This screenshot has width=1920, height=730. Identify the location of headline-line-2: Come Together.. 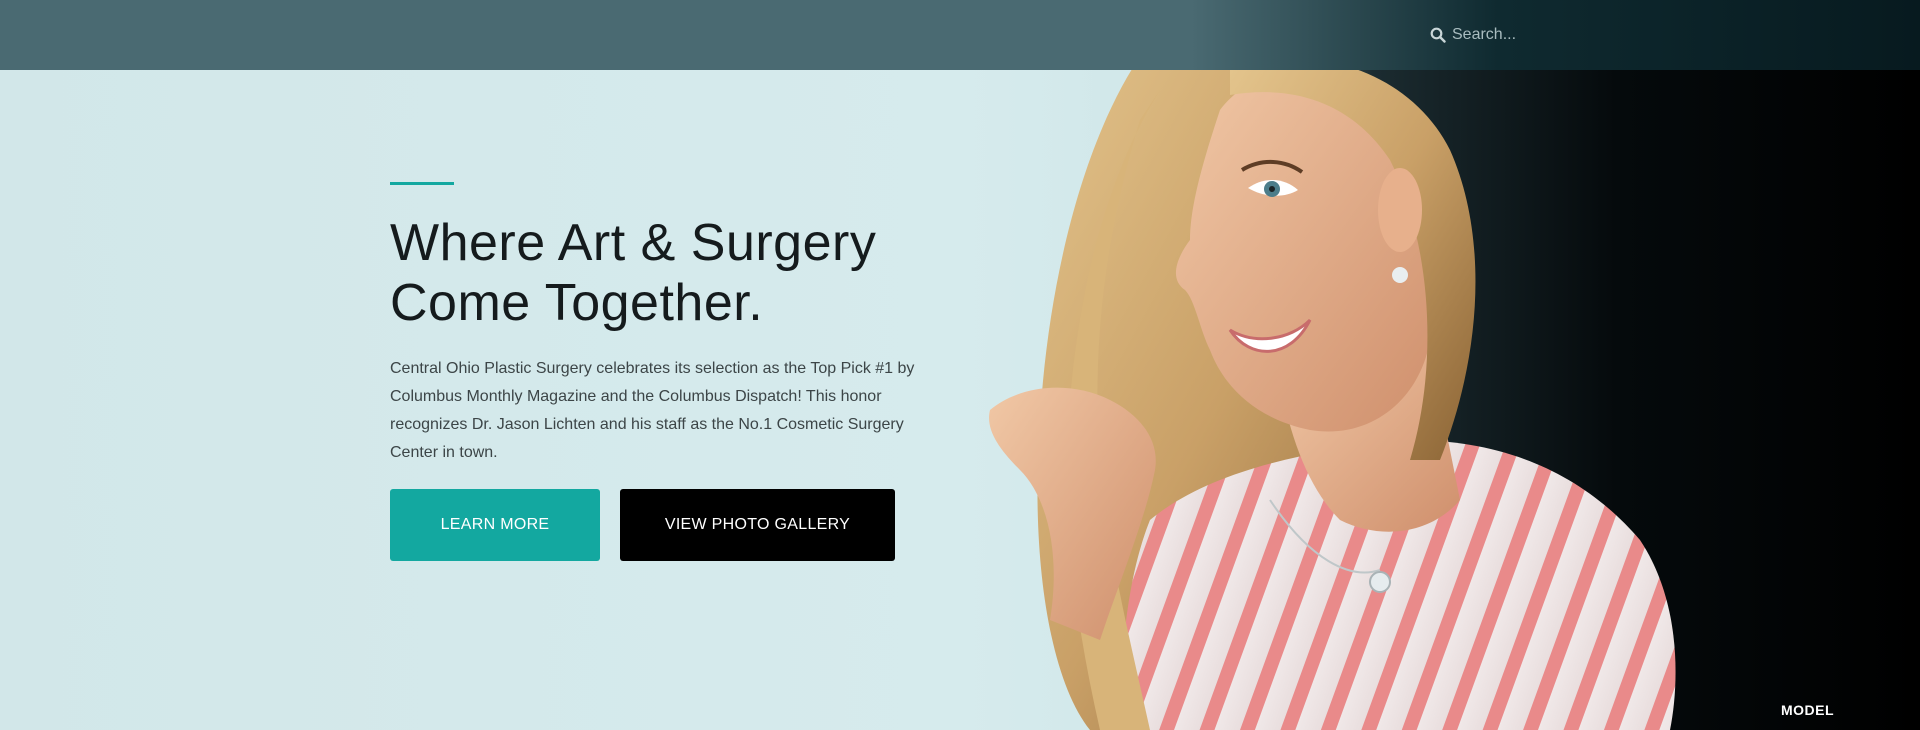
(577, 303).